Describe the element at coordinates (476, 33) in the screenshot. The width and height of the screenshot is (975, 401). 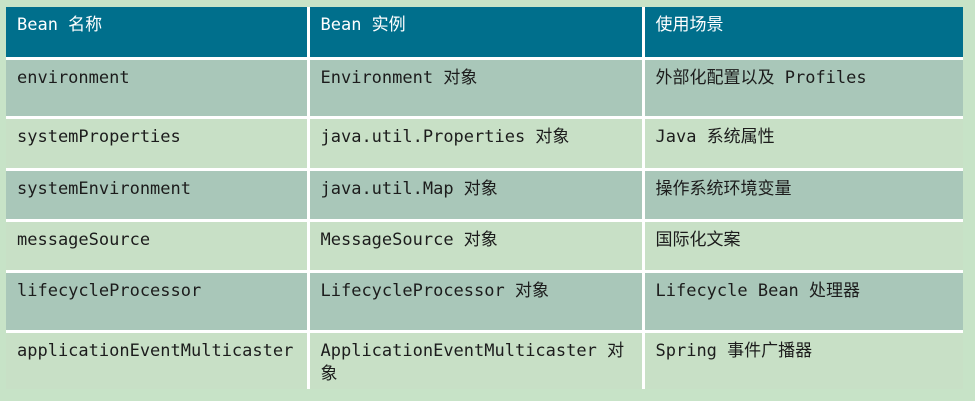
I see `header-bean-instance: Bean 实例` at that location.